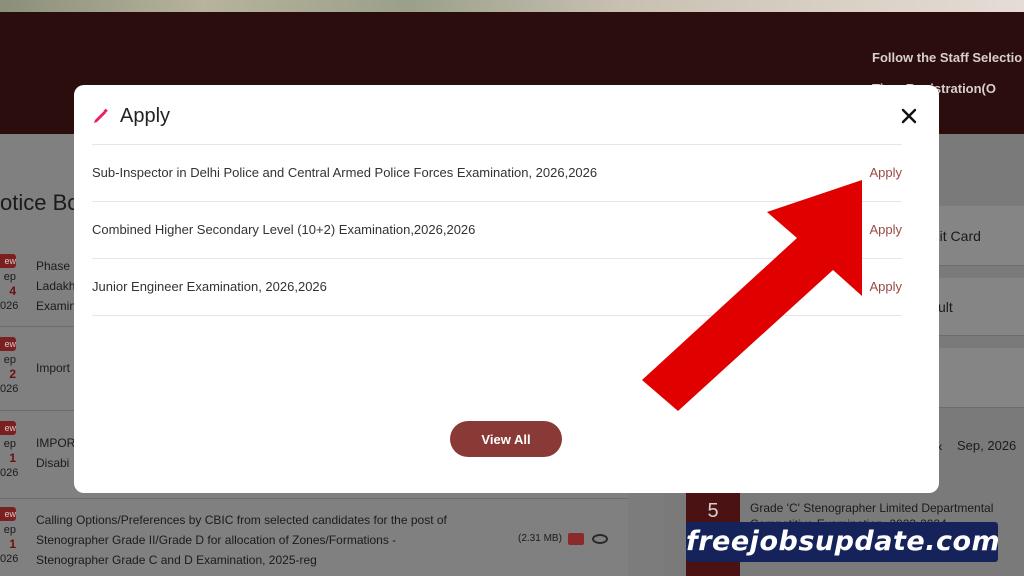  Describe the element at coordinates (512, 6) in the screenshot. I see `header-banner-image` at that location.